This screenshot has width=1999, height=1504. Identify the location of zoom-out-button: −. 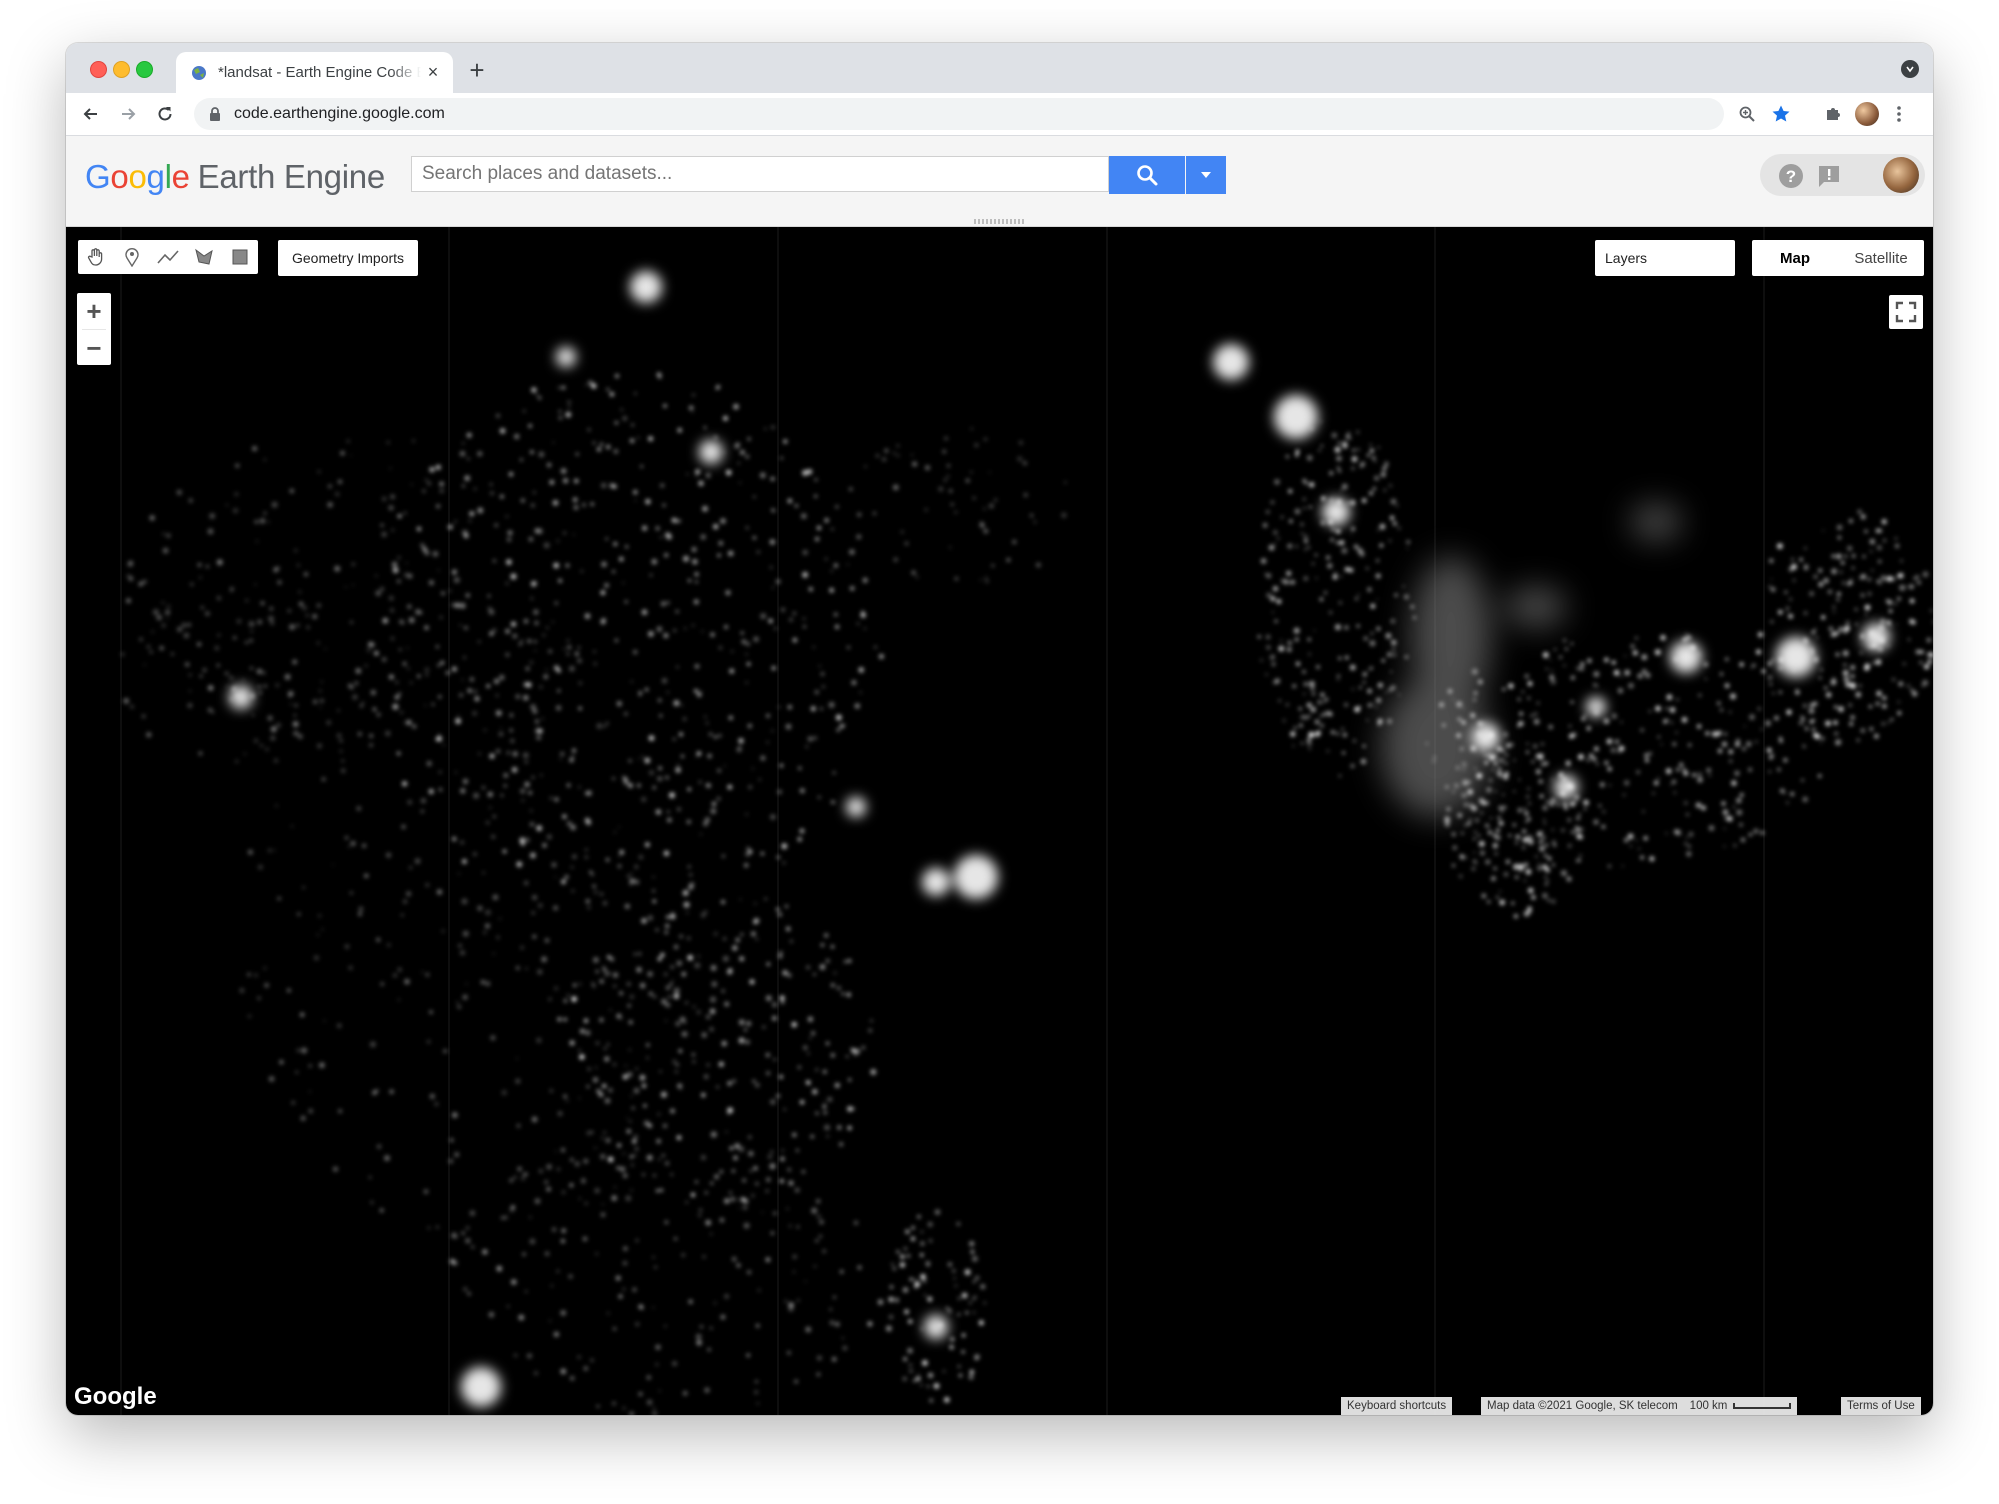
(94, 348).